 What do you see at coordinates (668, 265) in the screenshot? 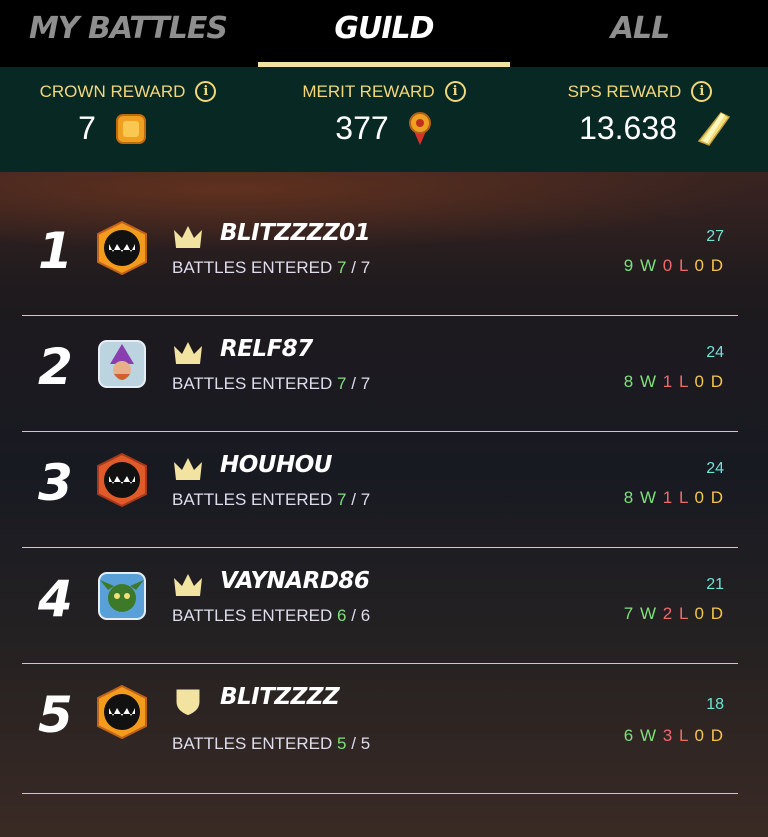
I see `losses-count: 0` at bounding box center [668, 265].